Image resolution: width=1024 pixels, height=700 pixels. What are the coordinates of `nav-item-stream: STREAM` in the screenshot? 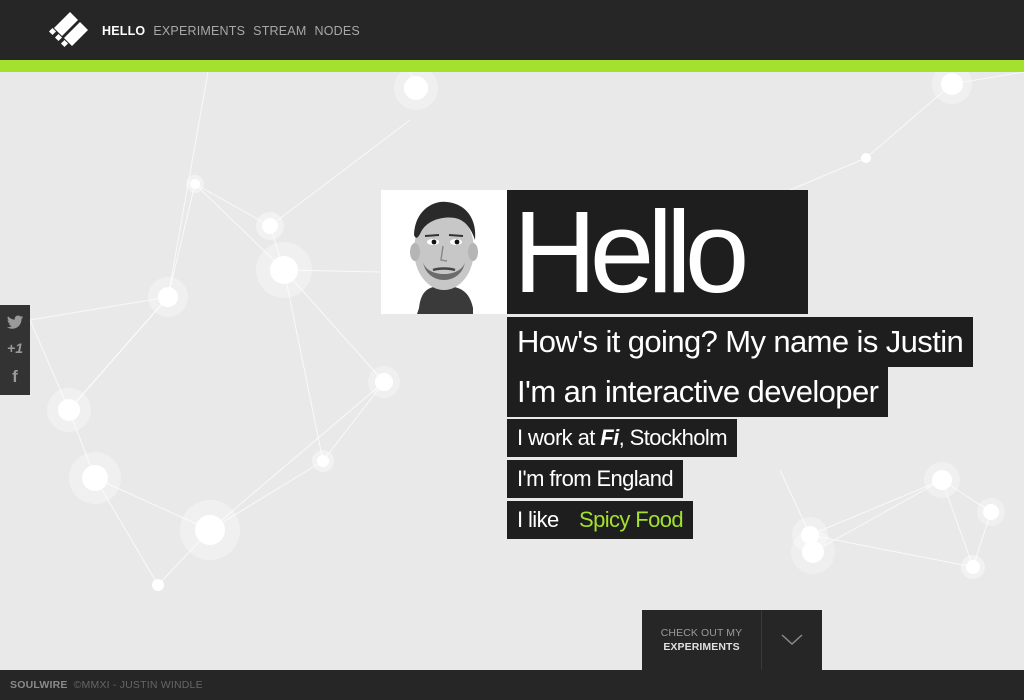 It's located at (279, 31).